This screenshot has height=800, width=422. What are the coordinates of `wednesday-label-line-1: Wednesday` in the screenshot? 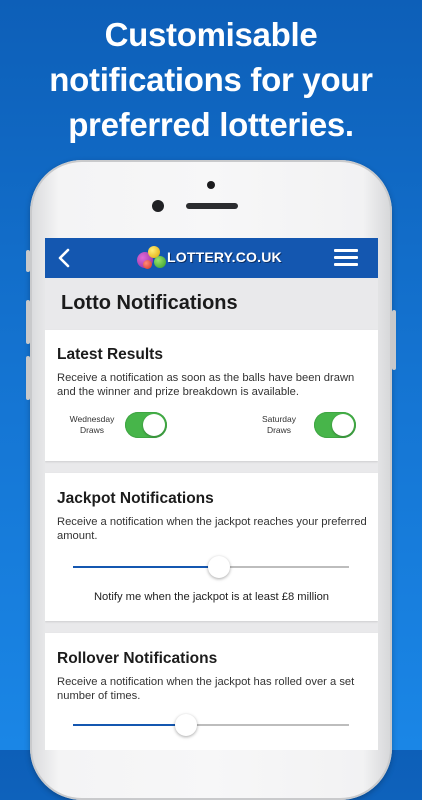 It's located at (92, 419).